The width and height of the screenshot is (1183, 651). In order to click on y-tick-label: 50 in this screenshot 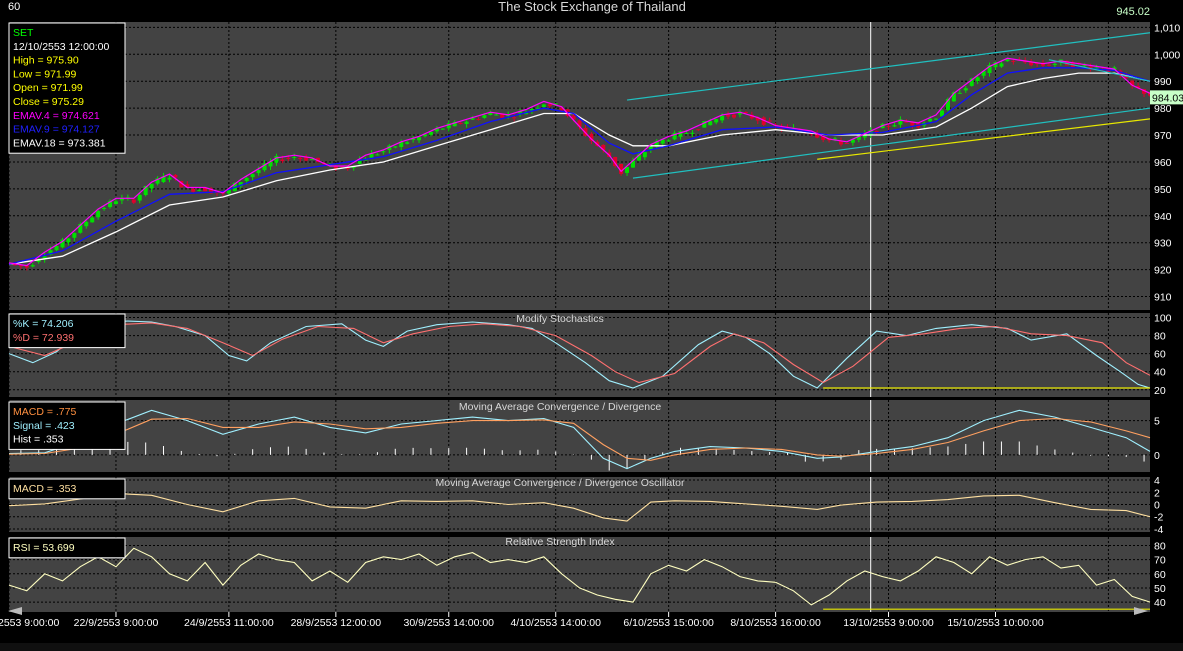, I will do `click(1160, 589)`.